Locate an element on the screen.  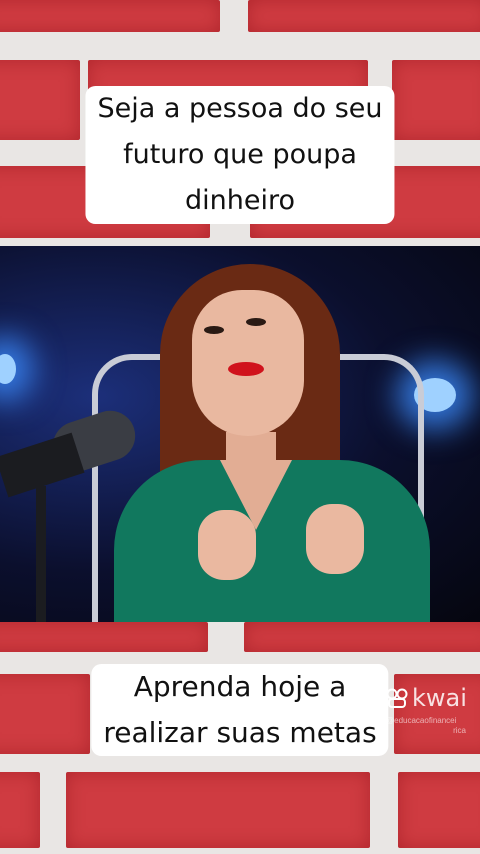
right-hand is located at coordinates (335, 539).